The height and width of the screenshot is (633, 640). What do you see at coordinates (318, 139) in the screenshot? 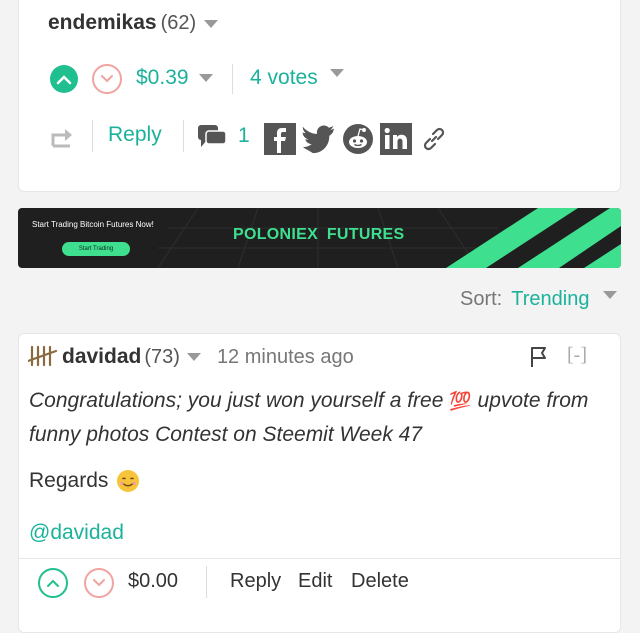
I see `twitter-icon` at bounding box center [318, 139].